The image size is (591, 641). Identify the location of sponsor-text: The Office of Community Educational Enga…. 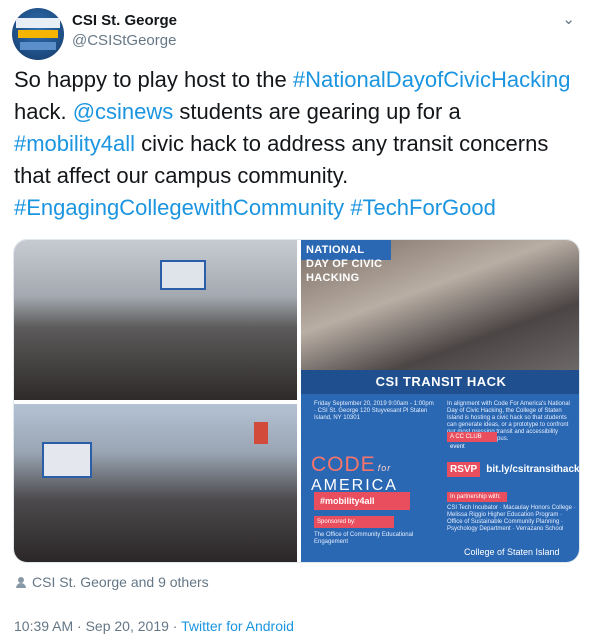
(364, 538).